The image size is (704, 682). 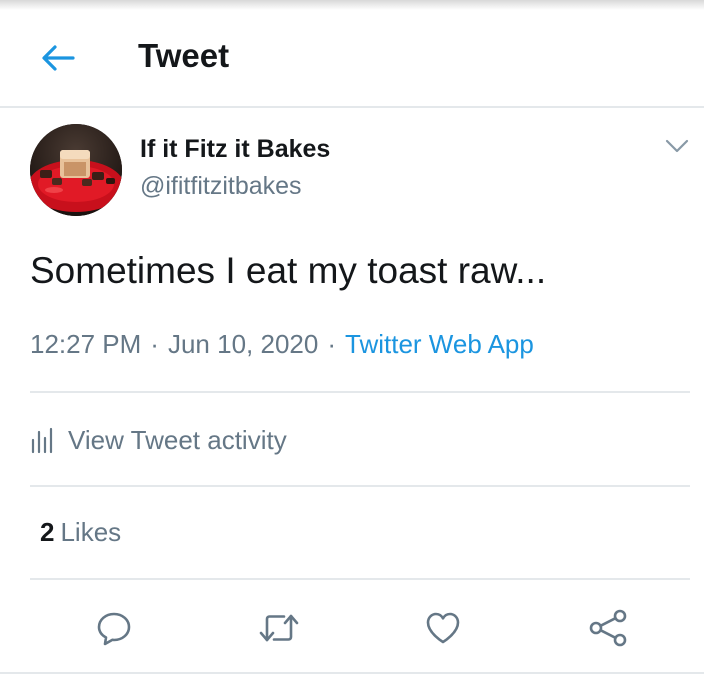 I want to click on bottom-divider, so click(x=352, y=673).